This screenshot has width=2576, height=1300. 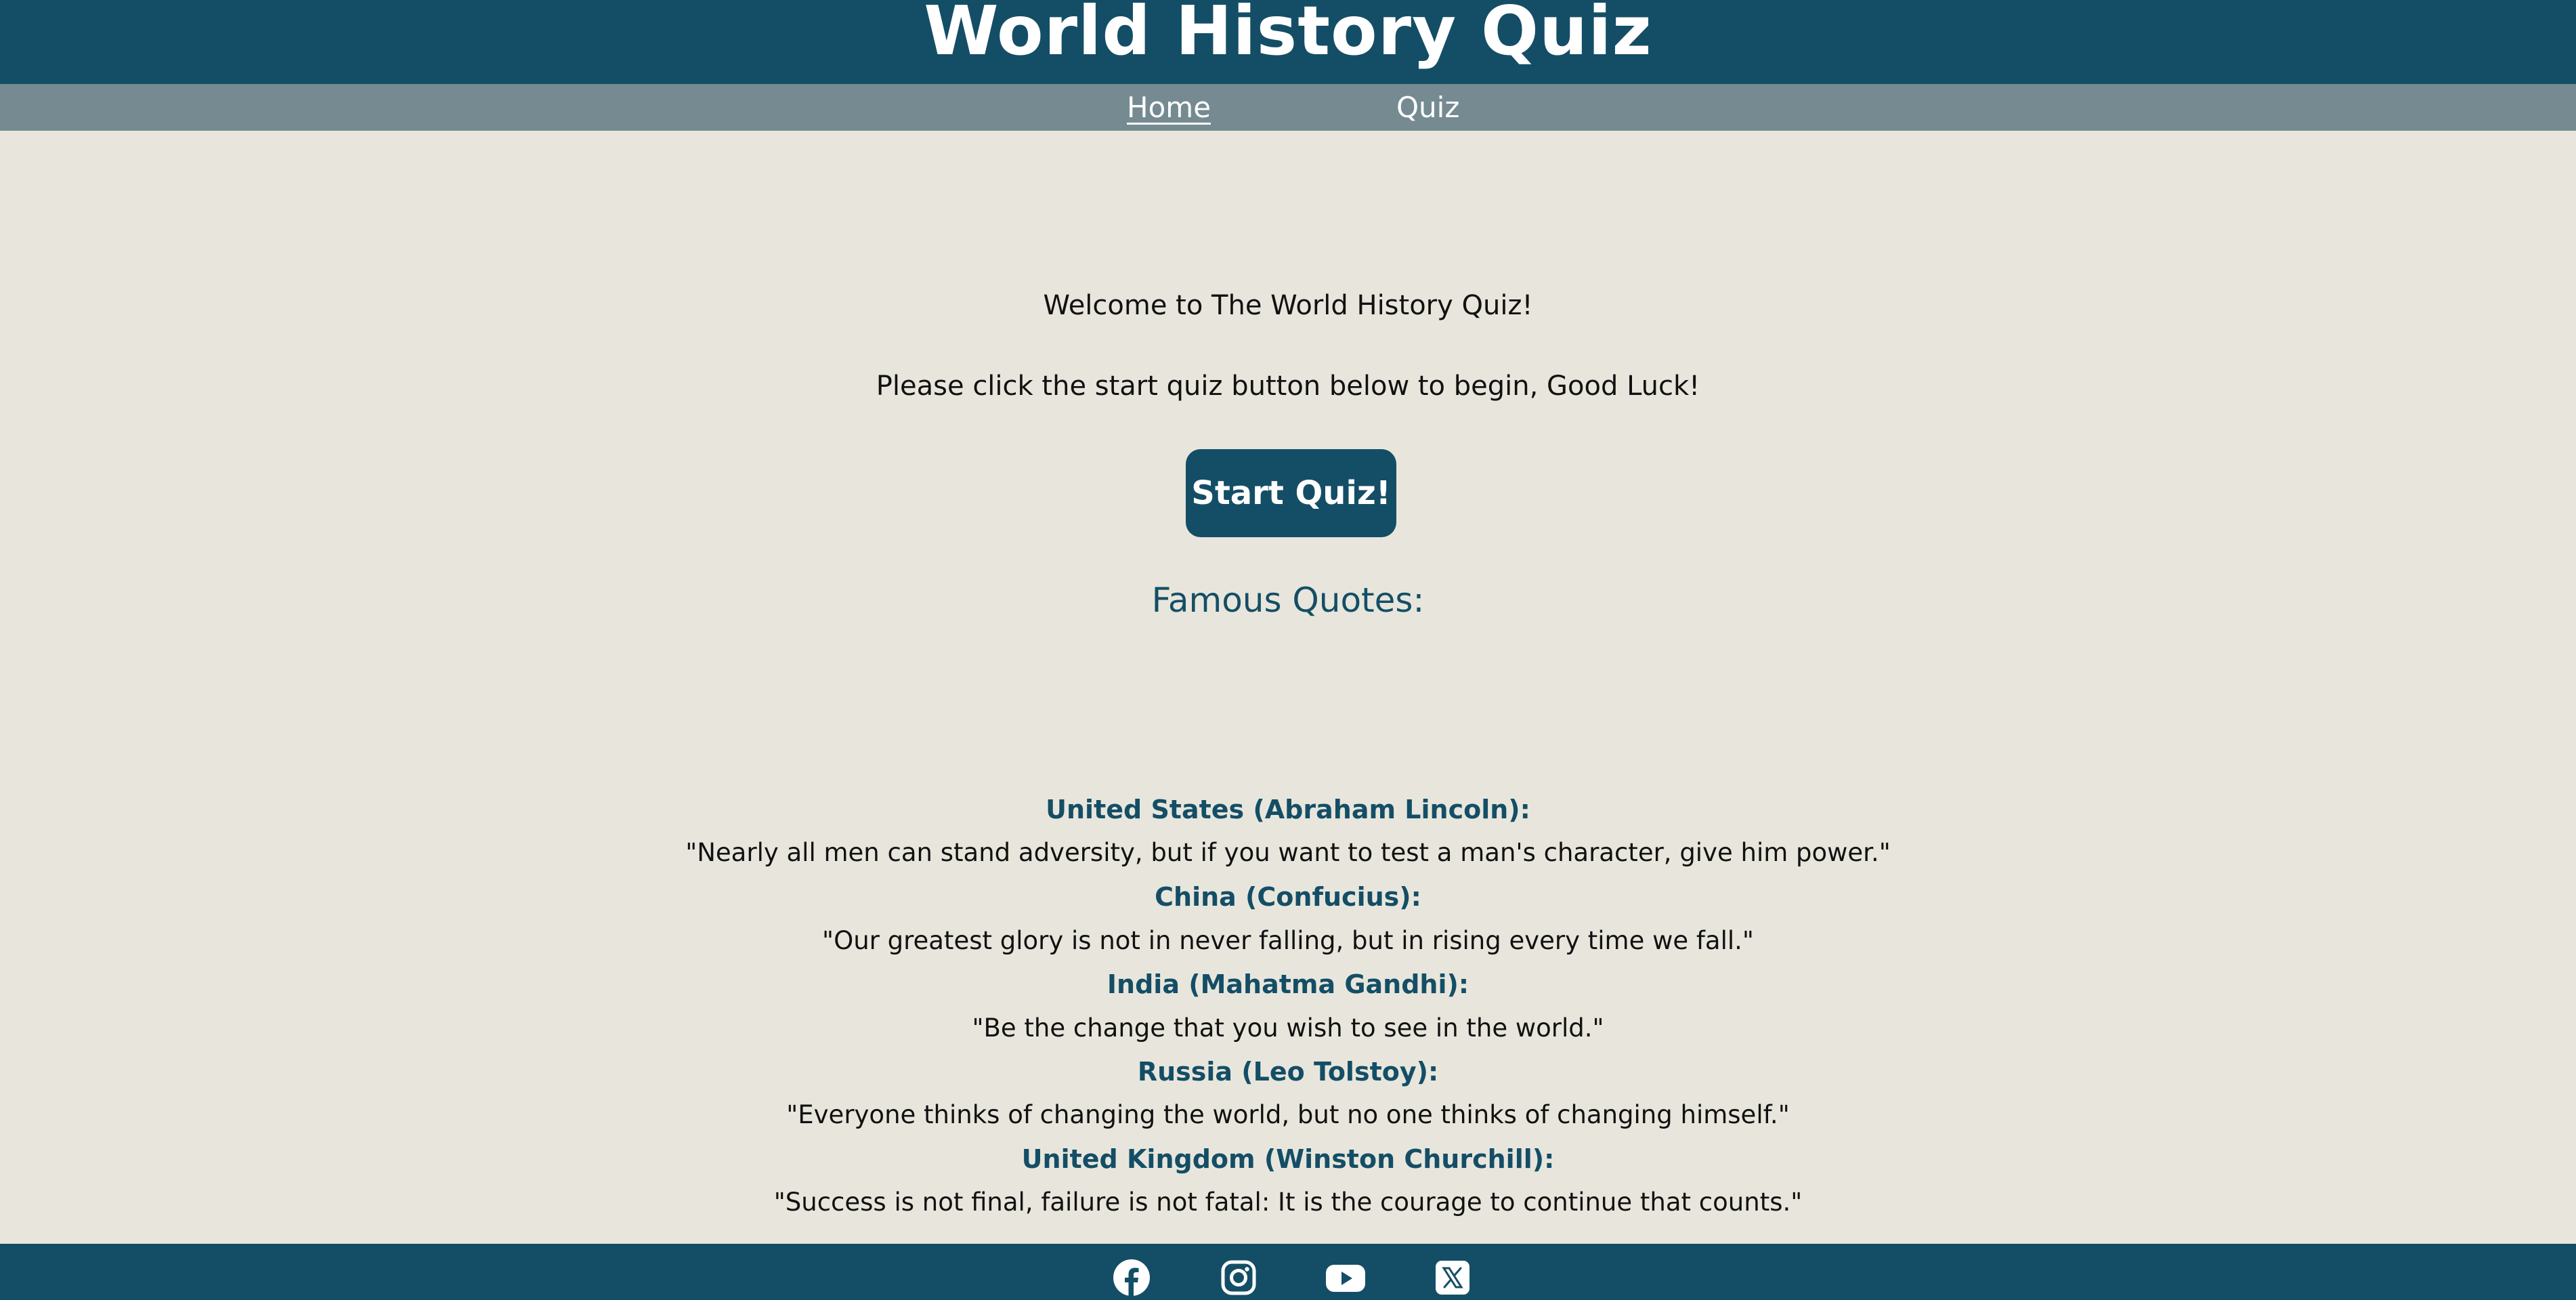 What do you see at coordinates (1288, 897) in the screenshot?
I see `quote-source: China (Confucius):` at bounding box center [1288, 897].